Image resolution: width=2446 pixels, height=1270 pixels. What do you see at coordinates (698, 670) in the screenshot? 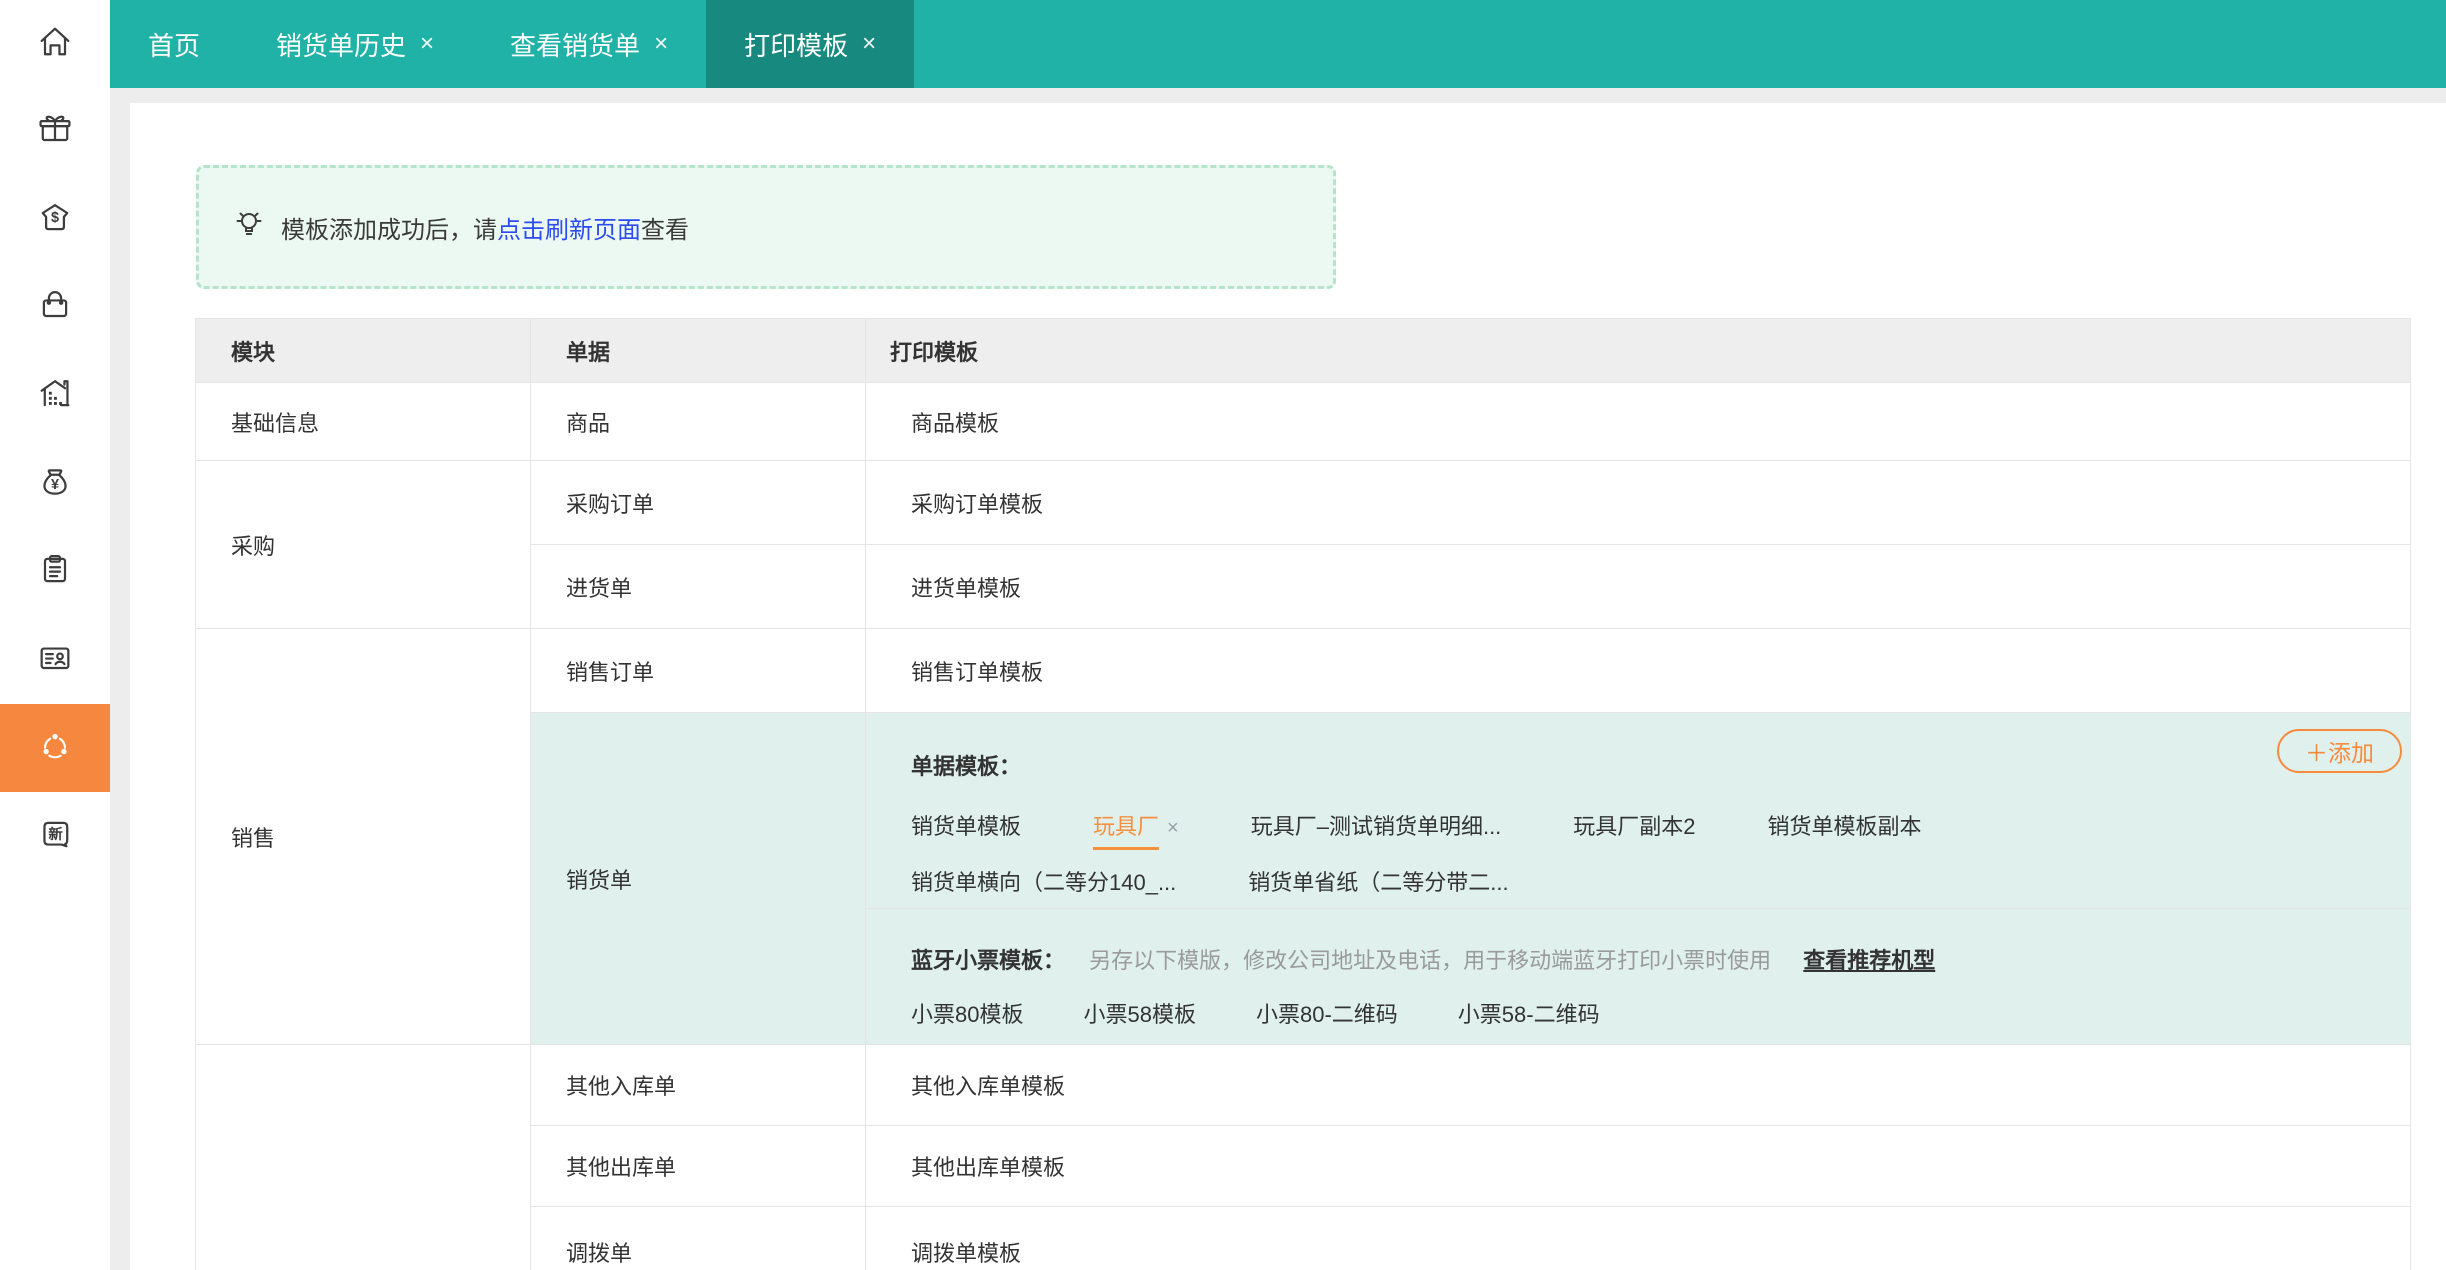
I see `doc-cell: 销售订单` at bounding box center [698, 670].